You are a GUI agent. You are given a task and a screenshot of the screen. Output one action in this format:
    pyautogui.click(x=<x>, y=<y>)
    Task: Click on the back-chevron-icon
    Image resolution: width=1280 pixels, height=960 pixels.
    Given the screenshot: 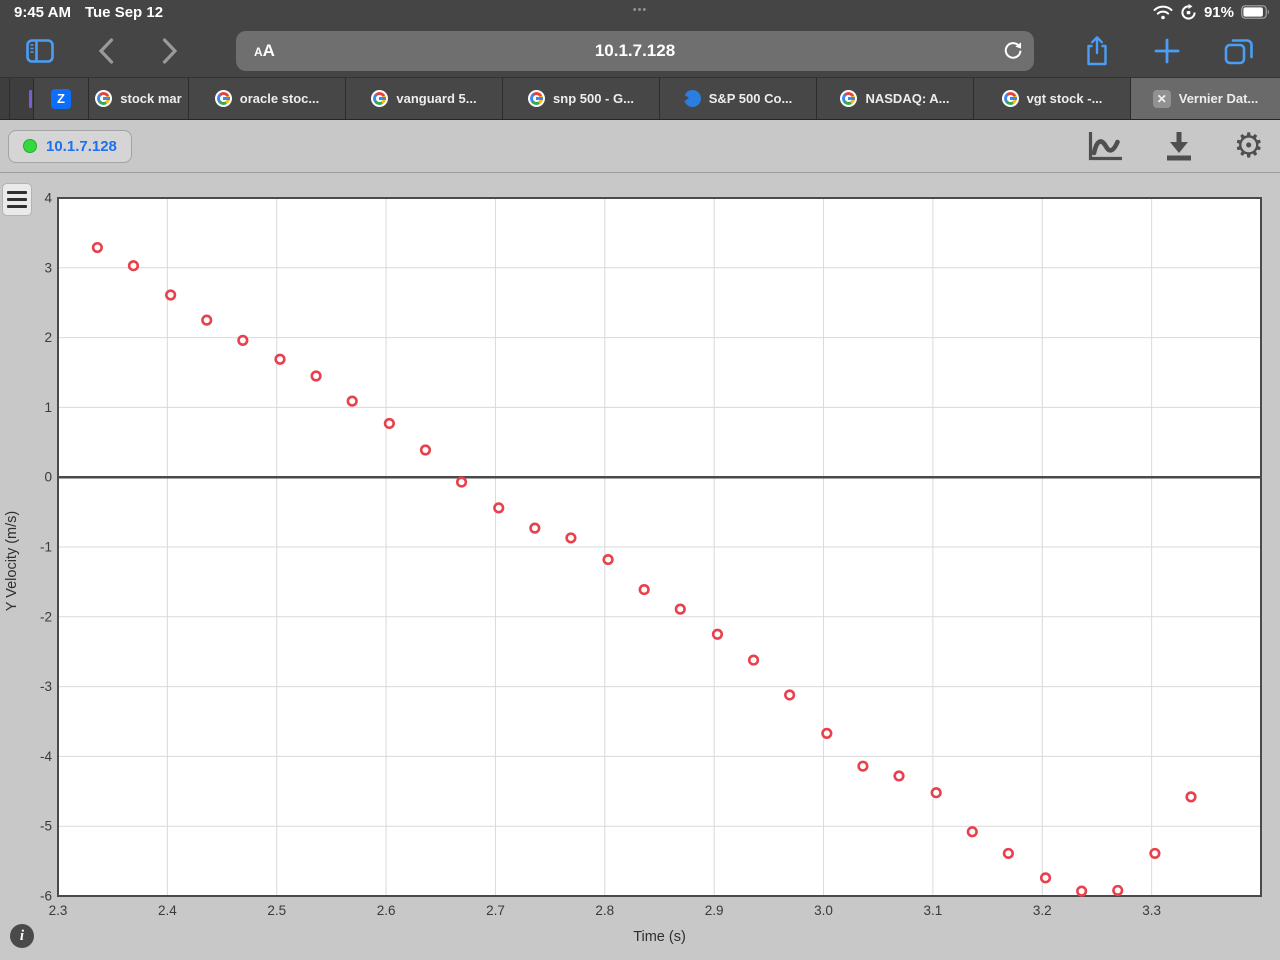 What is the action you would take?
    pyautogui.click(x=106, y=50)
    